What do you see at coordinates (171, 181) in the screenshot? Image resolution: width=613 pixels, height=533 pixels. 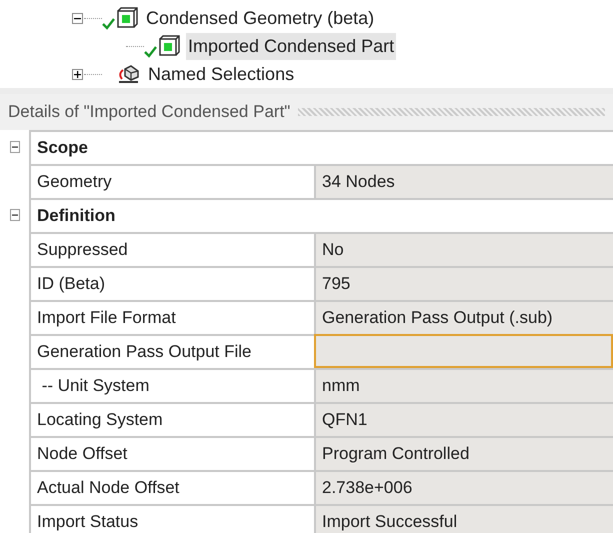 I see `property-label: Geometry` at bounding box center [171, 181].